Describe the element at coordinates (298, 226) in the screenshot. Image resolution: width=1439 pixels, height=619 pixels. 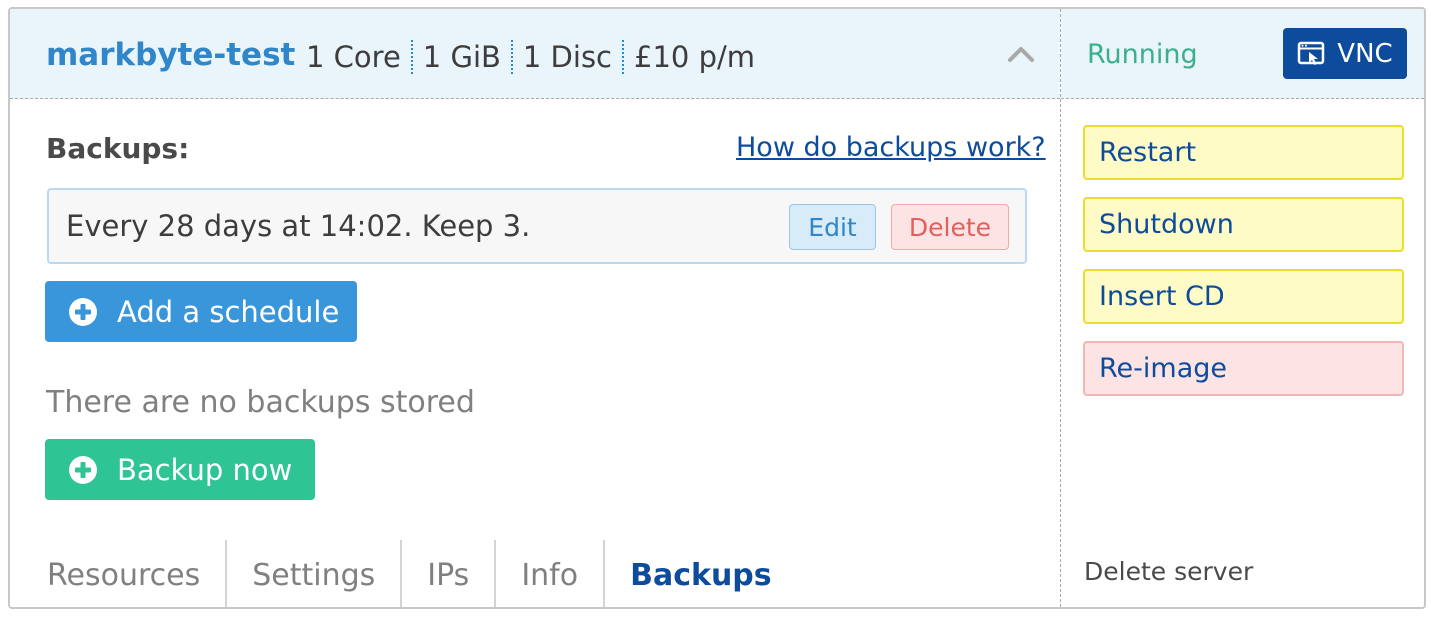
I see `schedule-description: Every 28 days at 14:02. Keep 3.` at that location.